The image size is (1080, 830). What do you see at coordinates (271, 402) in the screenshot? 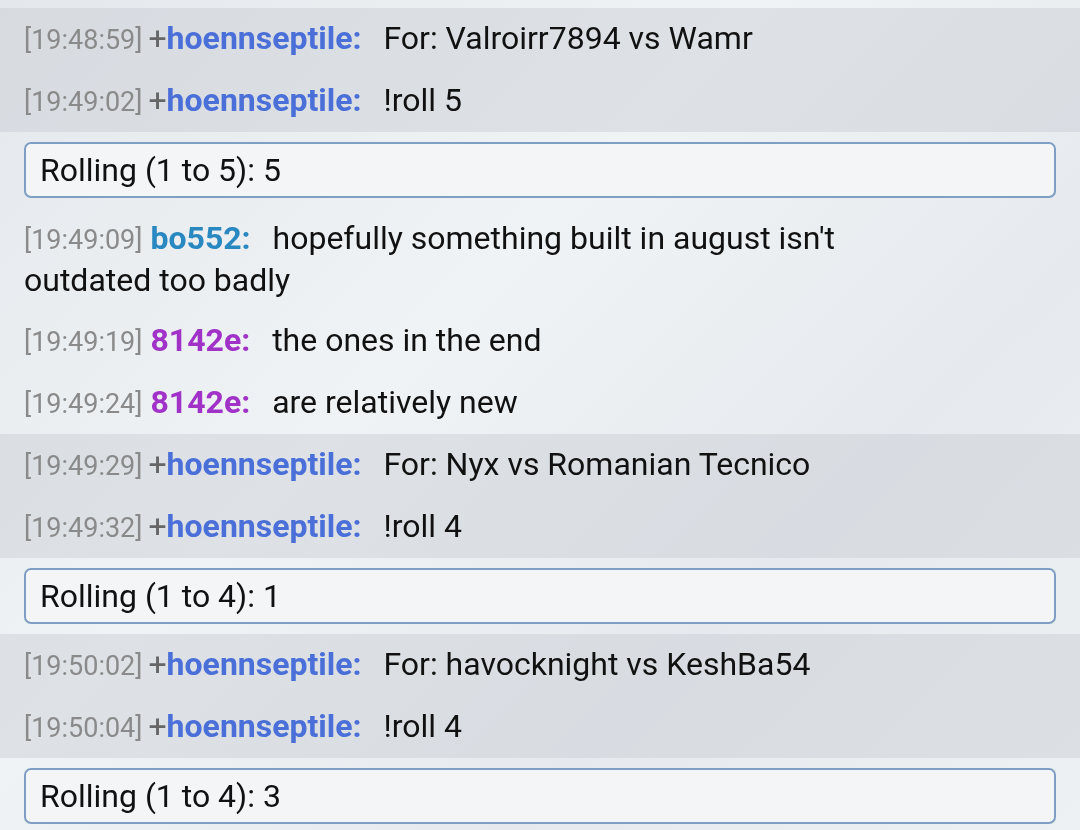
I see `chat-message: [19:49:24] 8142e: are relatively new` at bounding box center [271, 402].